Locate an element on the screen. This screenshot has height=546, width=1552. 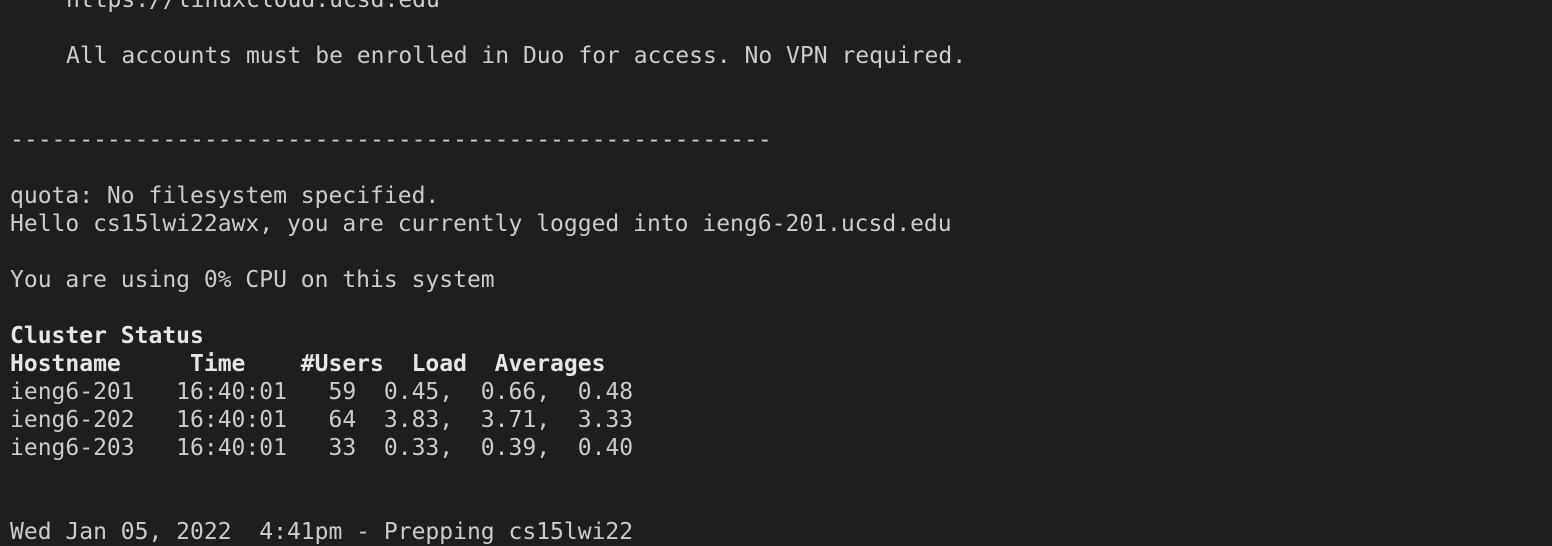
quota-line: quota: No filesystem specified. is located at coordinates (225, 196).